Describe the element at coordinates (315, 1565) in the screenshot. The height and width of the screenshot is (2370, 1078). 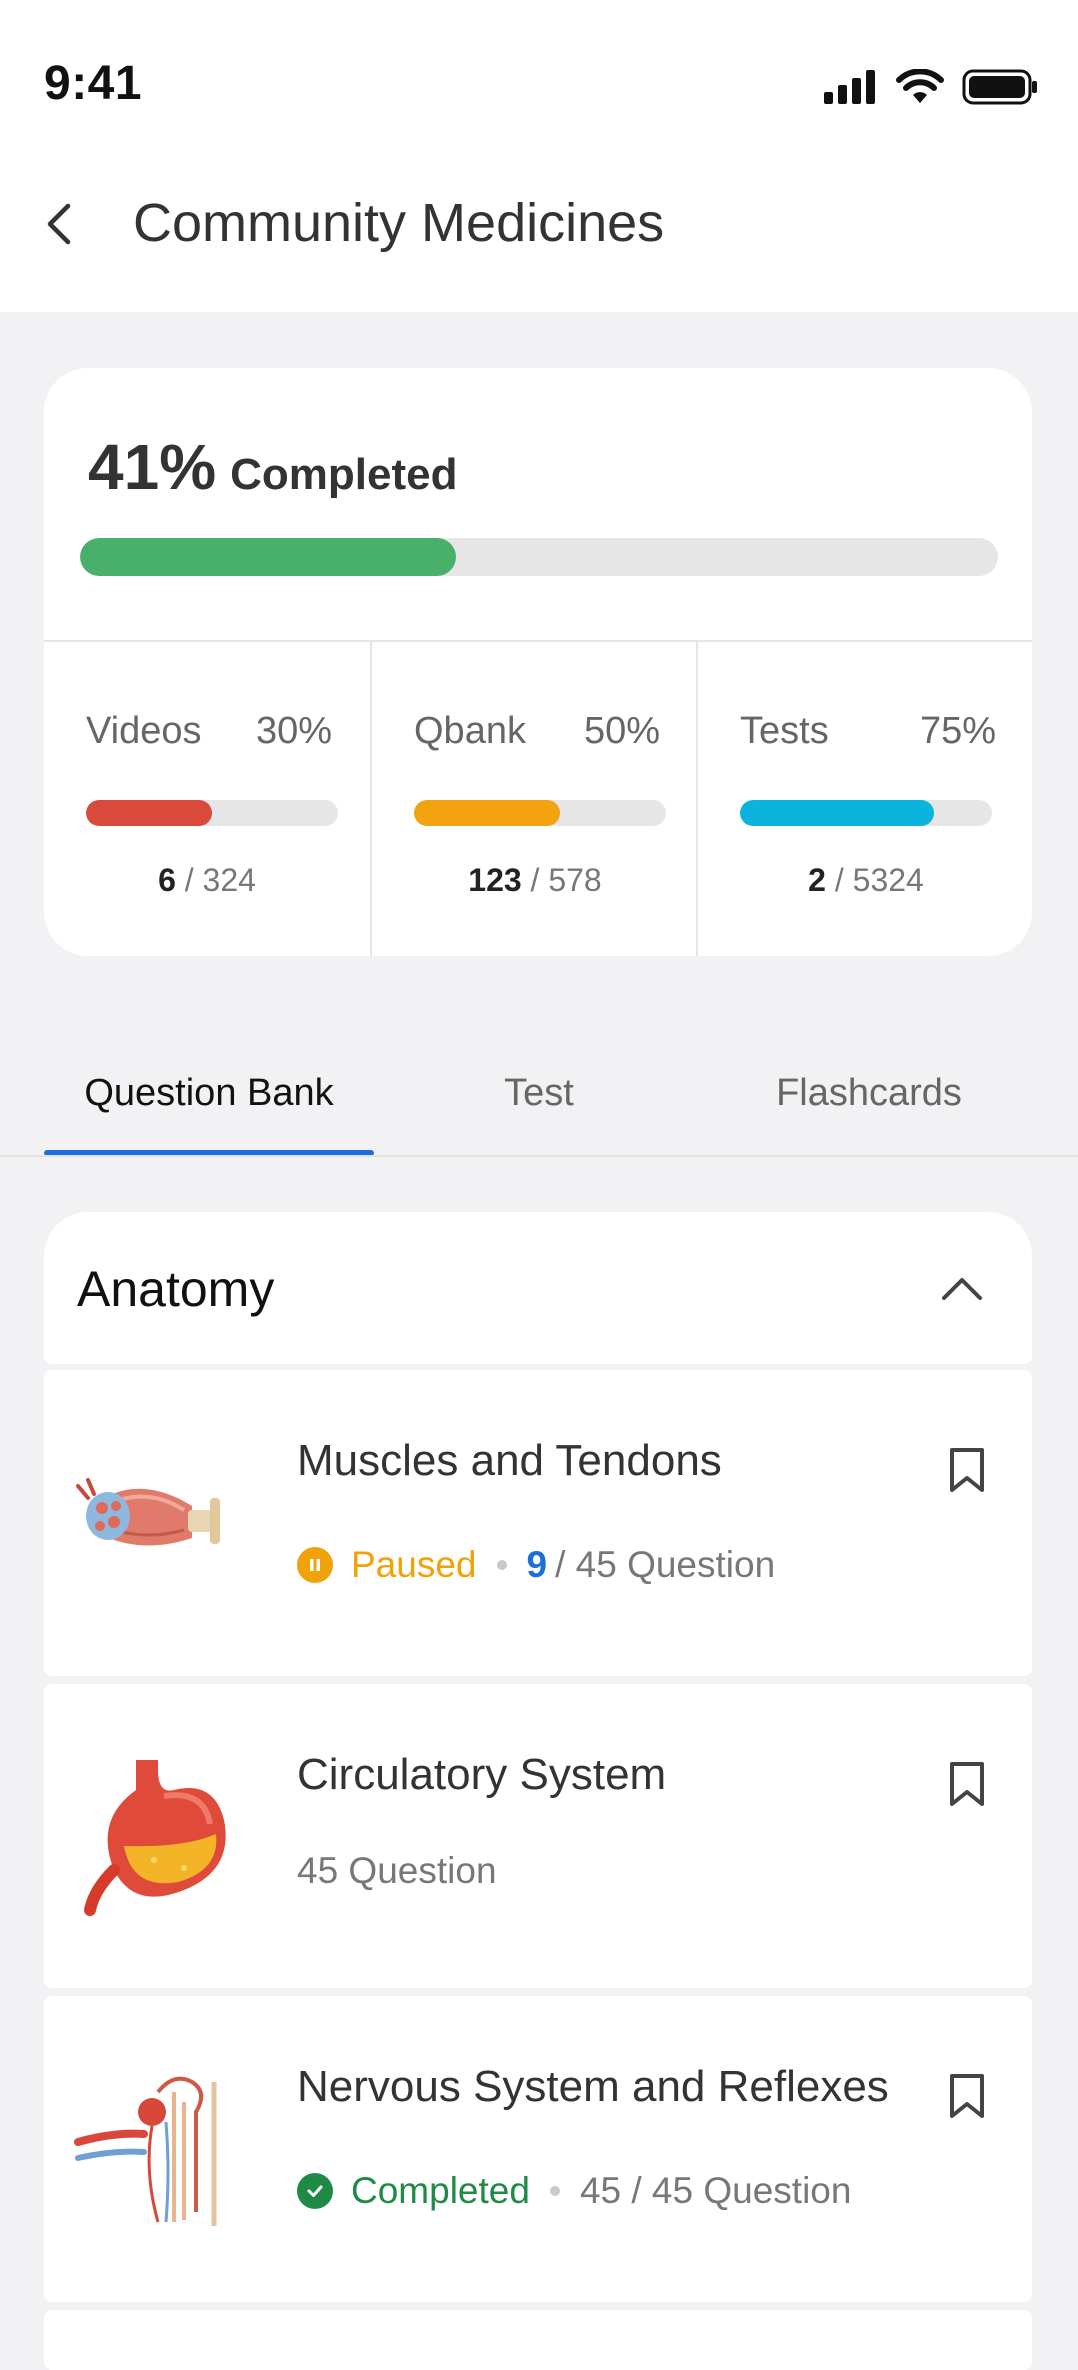
I see `pause-icon` at that location.